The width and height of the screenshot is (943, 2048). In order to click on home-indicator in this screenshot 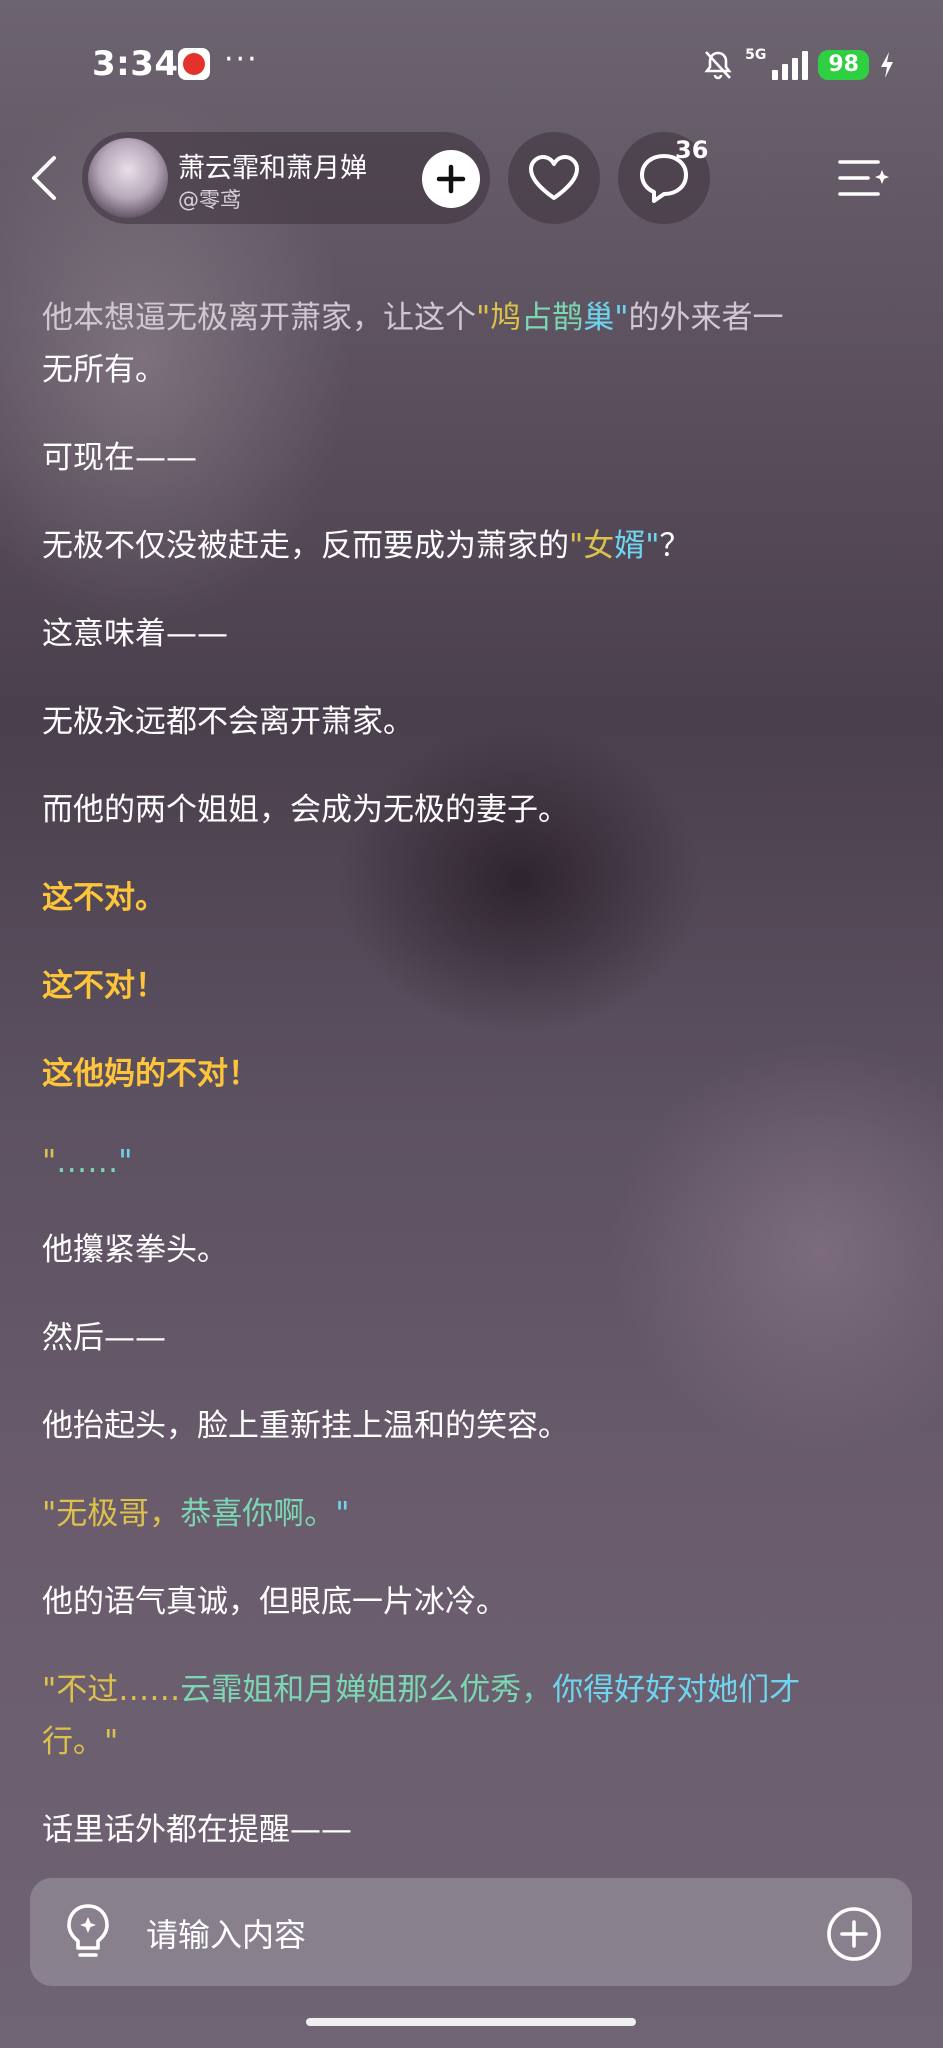, I will do `click(471, 2022)`.